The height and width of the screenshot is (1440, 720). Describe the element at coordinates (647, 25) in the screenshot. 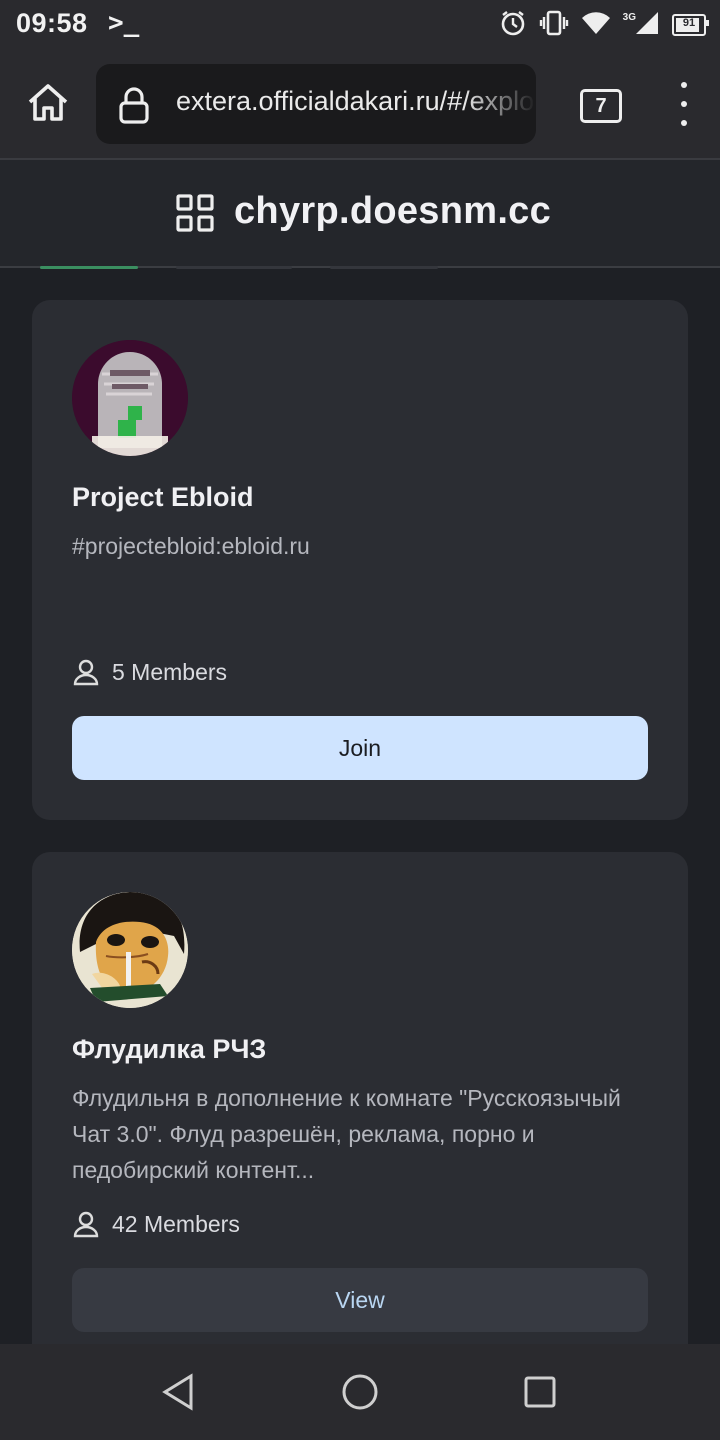

I see `signal-icon` at that location.